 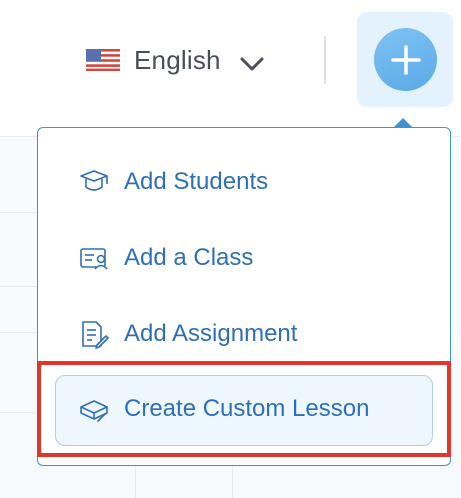 I want to click on menu-item-add-class: Add a Class, so click(x=165, y=258).